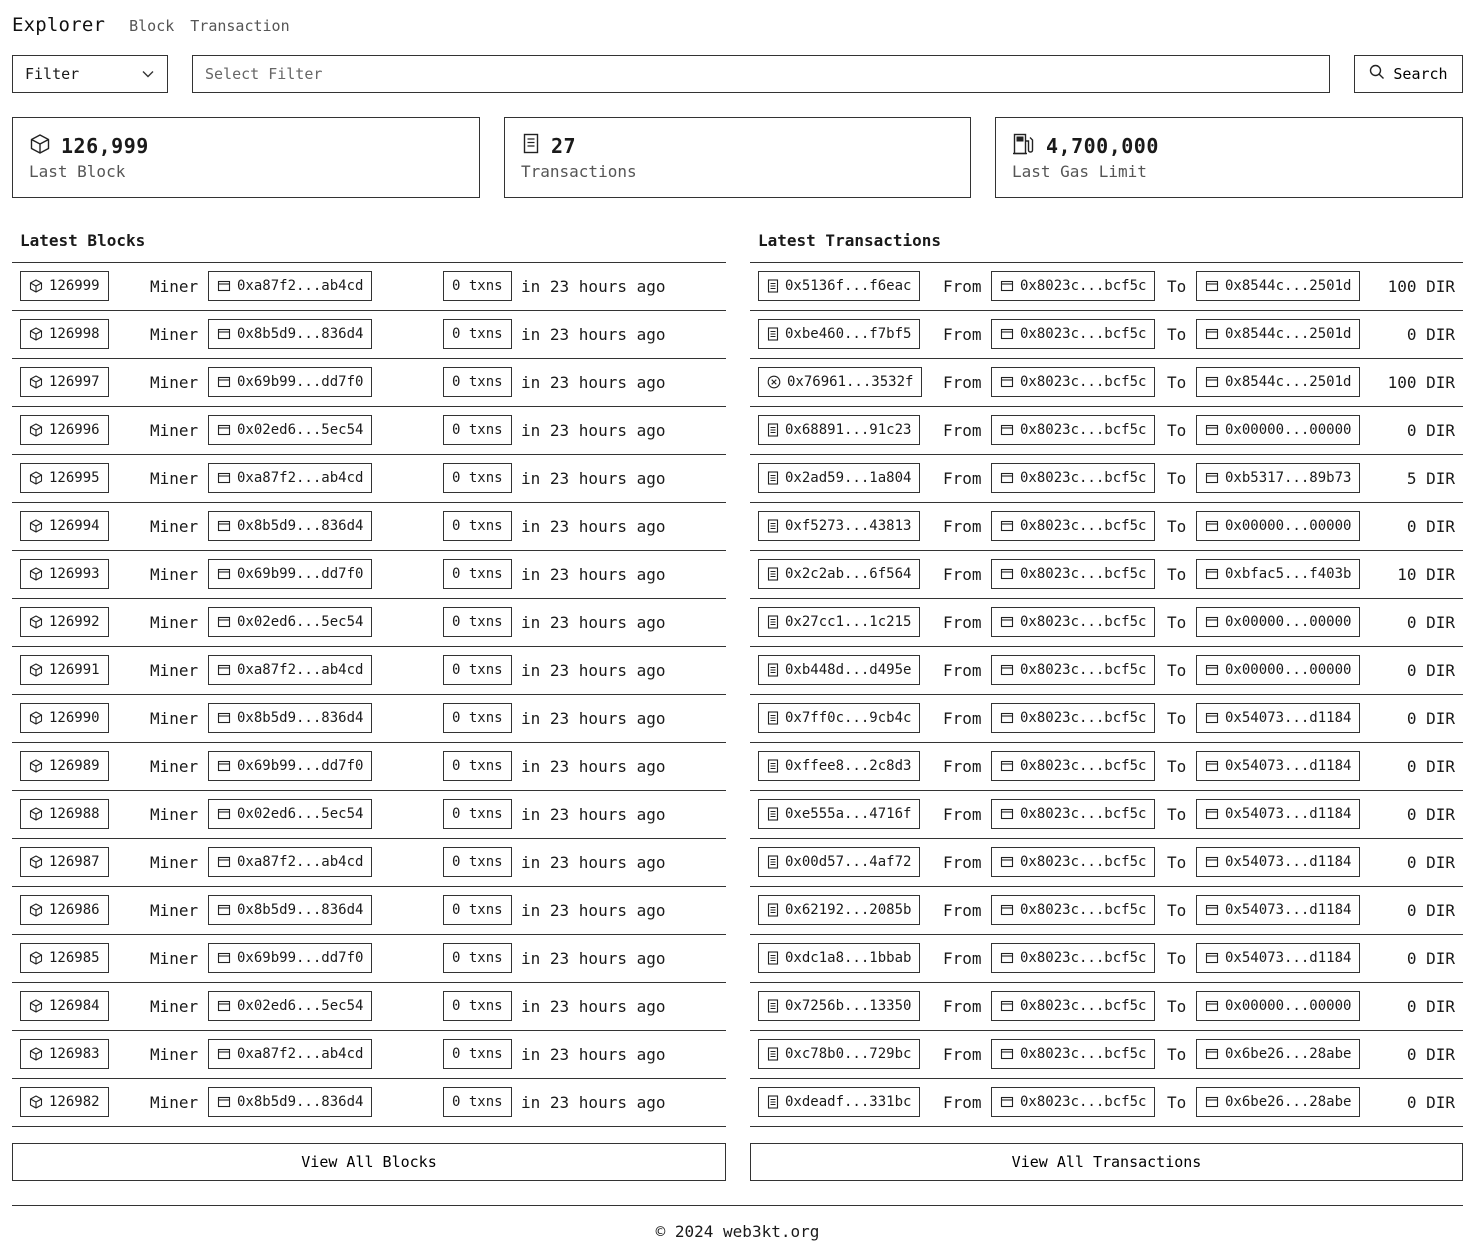 The height and width of the screenshot is (1258, 1475). I want to click on block-number-link: 126996, so click(64, 430).